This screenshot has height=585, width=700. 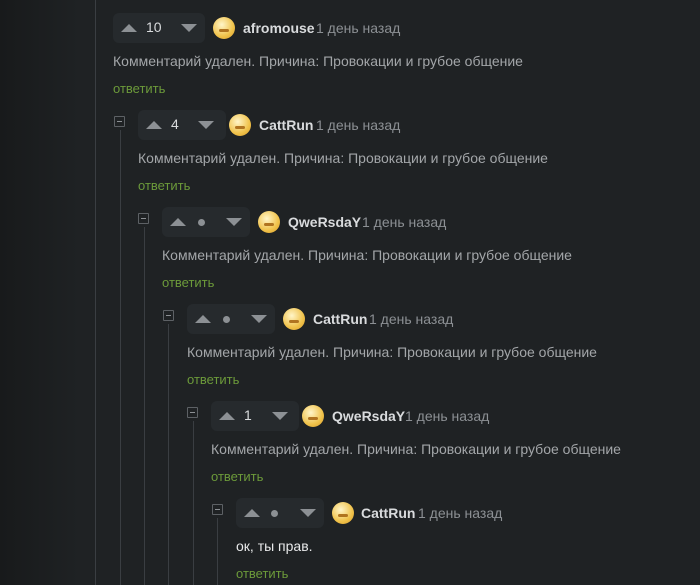 I want to click on comment-author: afromouse, so click(x=279, y=28).